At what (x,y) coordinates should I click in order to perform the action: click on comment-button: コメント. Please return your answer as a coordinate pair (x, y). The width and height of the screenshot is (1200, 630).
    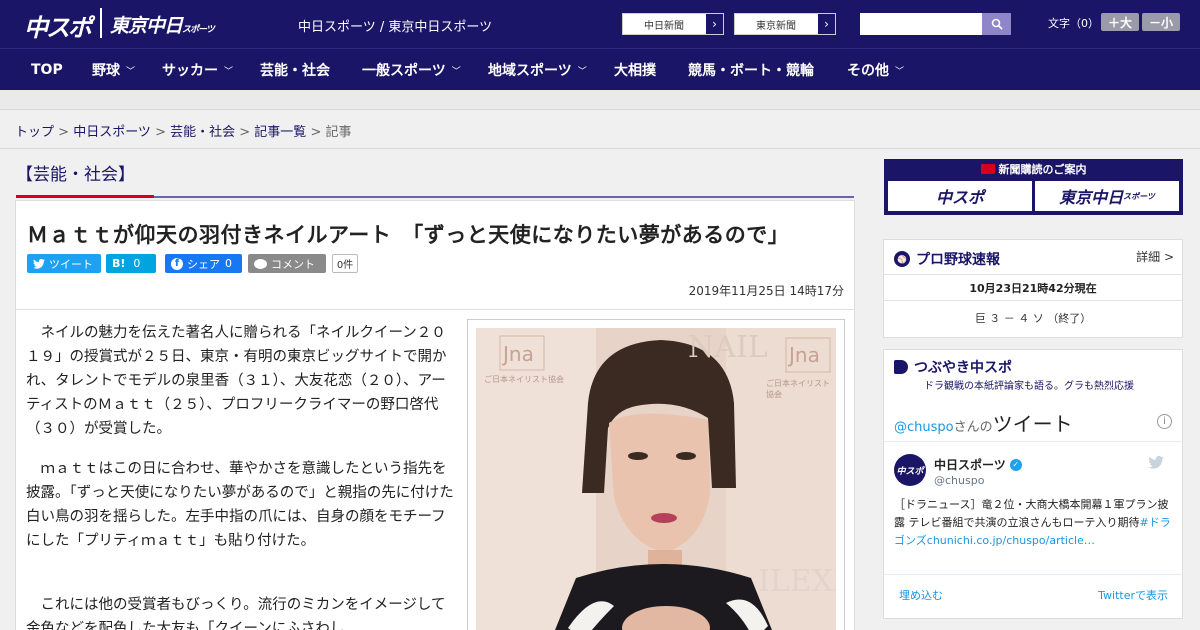
    Looking at the image, I should click on (287, 263).